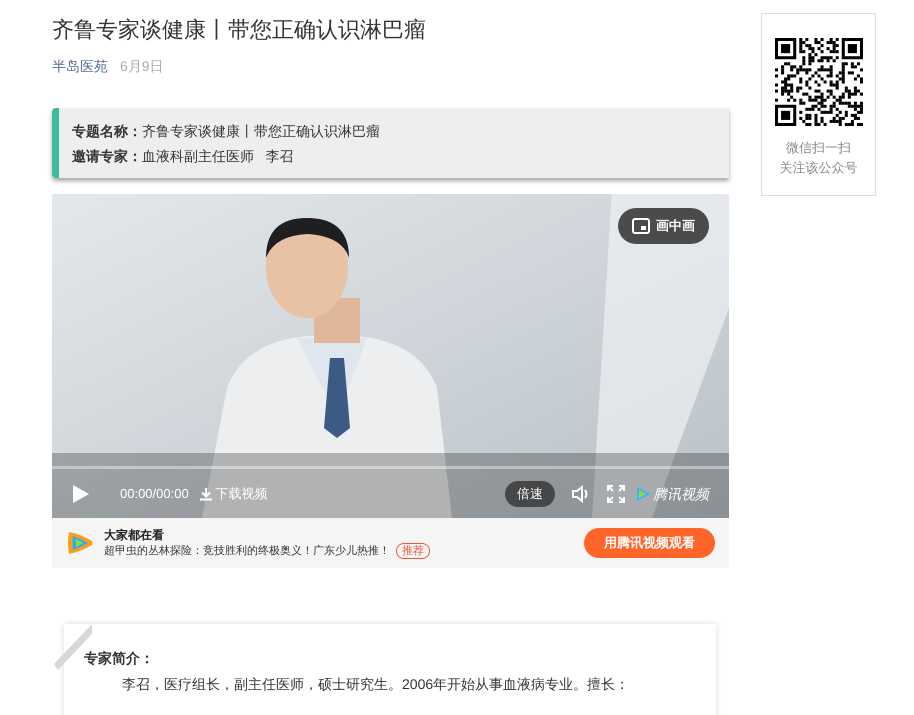  I want to click on account-link: 半岛医苑, so click(80, 66).